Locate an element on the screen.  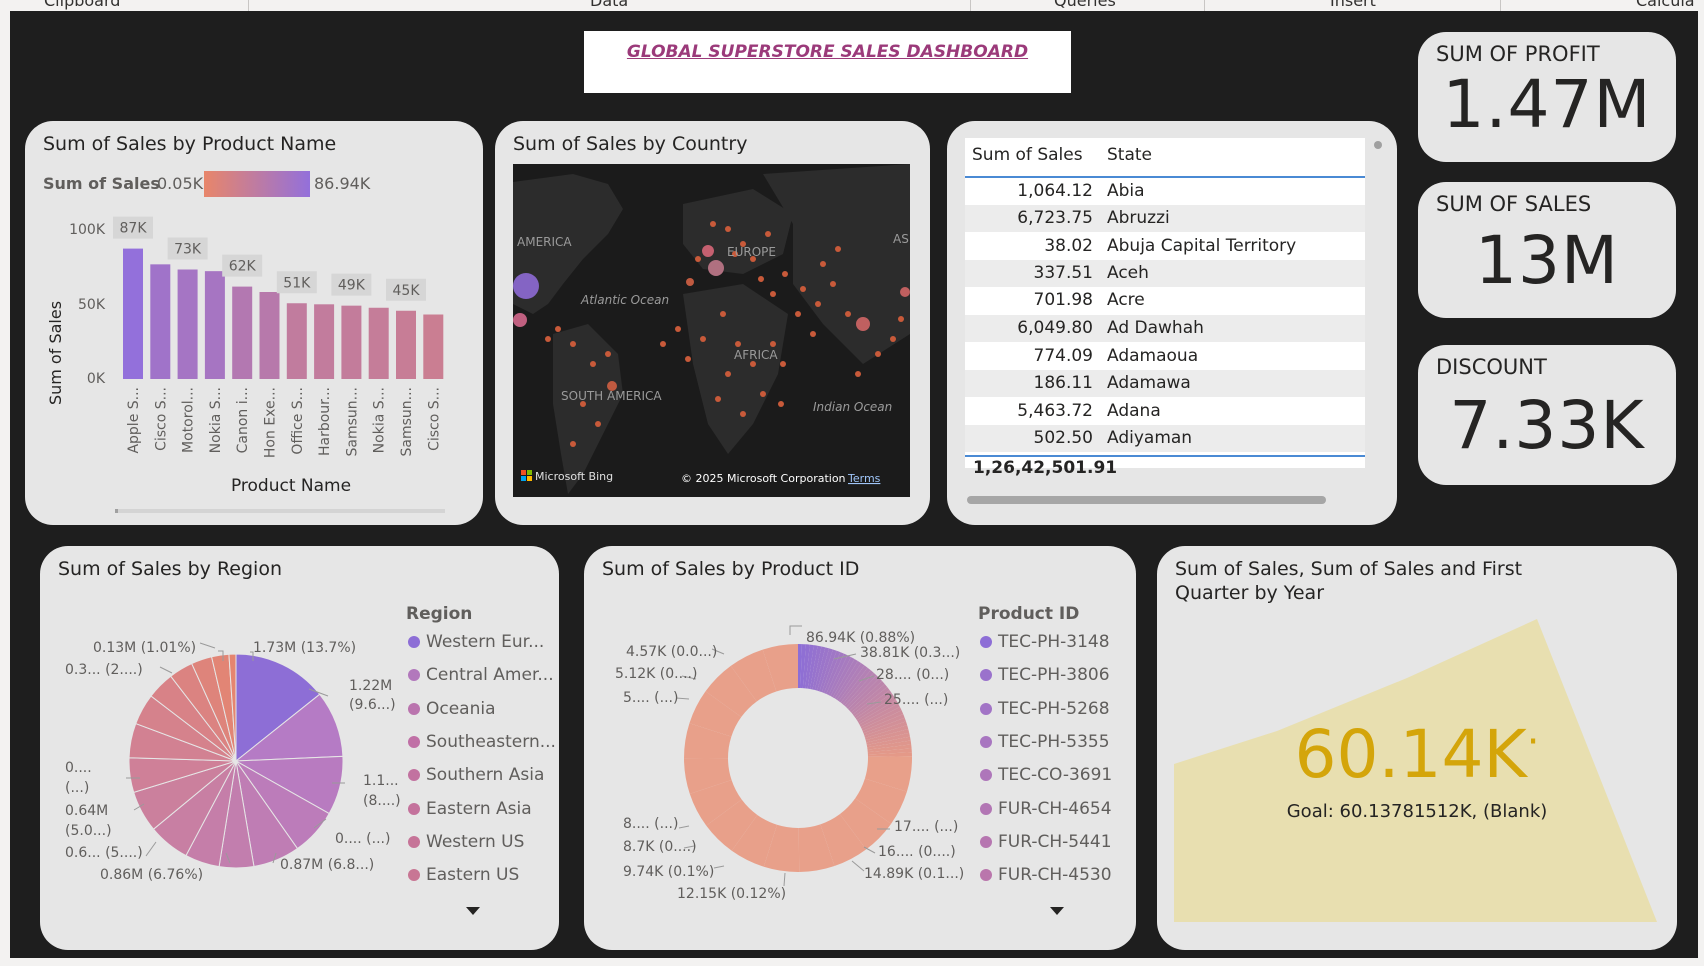
legend-item: Eastern US is located at coordinates (463, 875).